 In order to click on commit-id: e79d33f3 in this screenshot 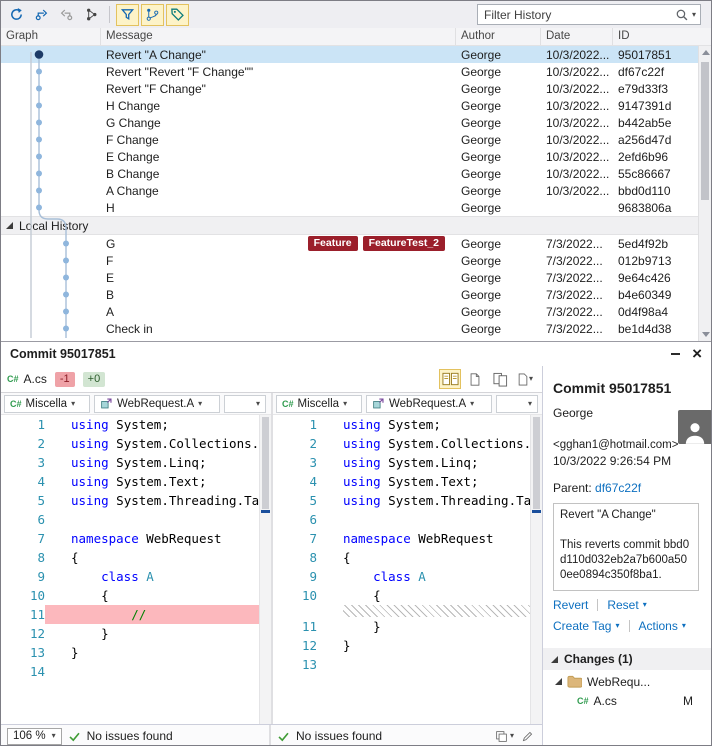, I will do `click(643, 88)`.